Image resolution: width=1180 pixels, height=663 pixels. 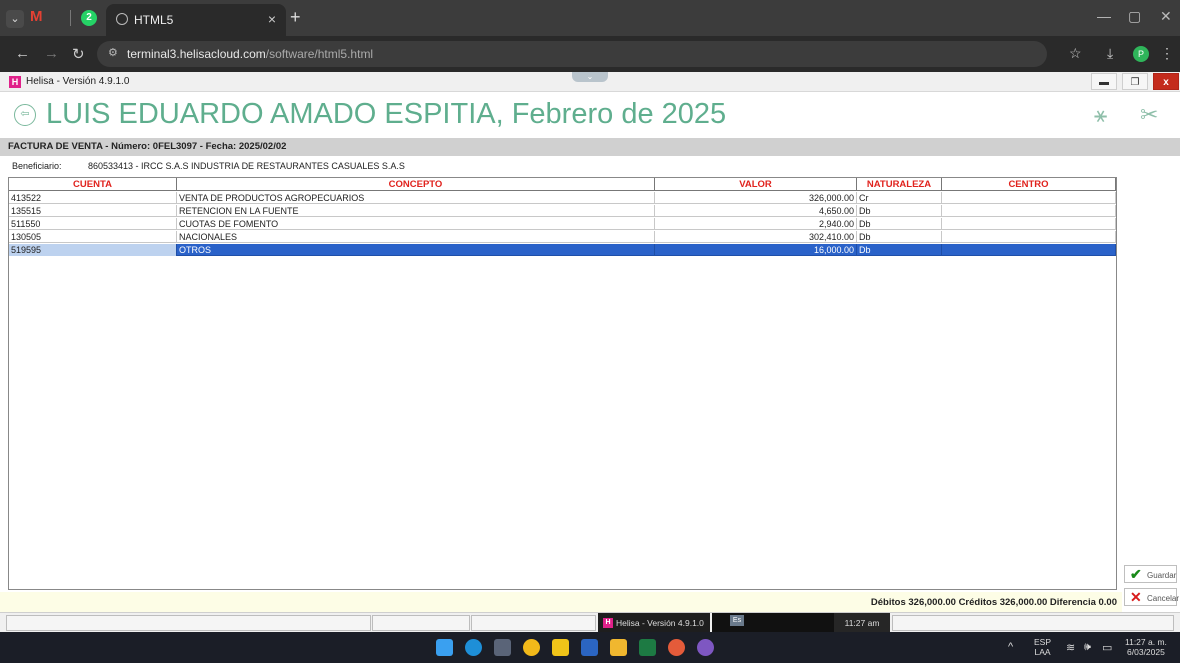 What do you see at coordinates (93, 184) in the screenshot?
I see `column-header-cuenta: CUENTA` at bounding box center [93, 184].